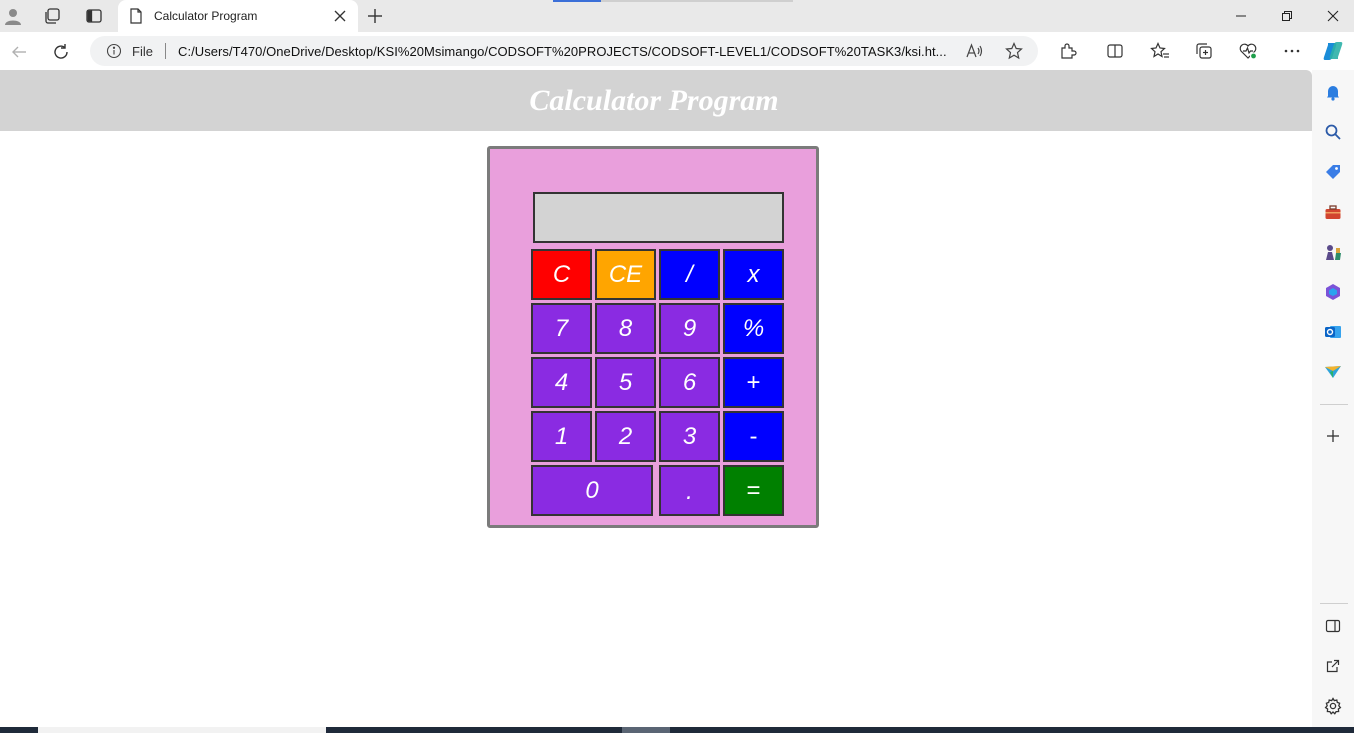 This screenshot has height=733, width=1354. What do you see at coordinates (1334, 603) in the screenshot?
I see `sidebar-divider-bottom` at bounding box center [1334, 603].